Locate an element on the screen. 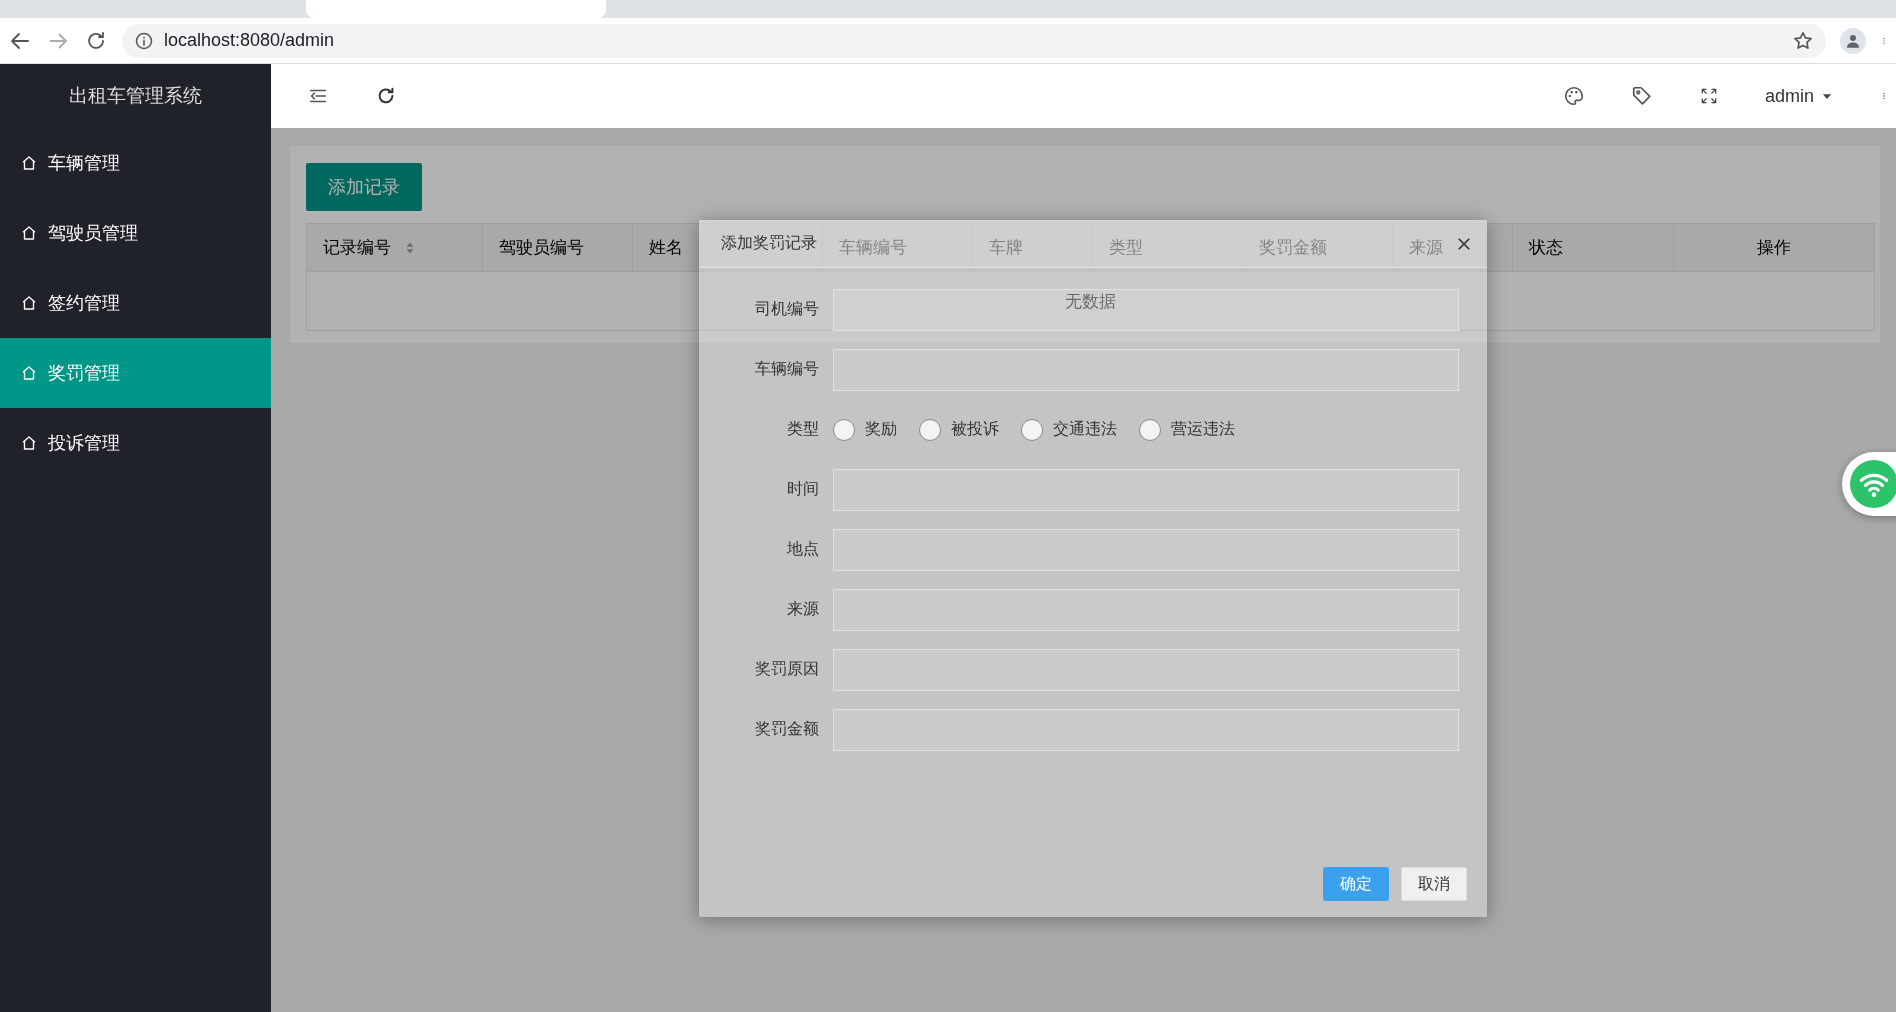 This screenshot has width=1896, height=1012. column-header: 操作 is located at coordinates (1774, 247).